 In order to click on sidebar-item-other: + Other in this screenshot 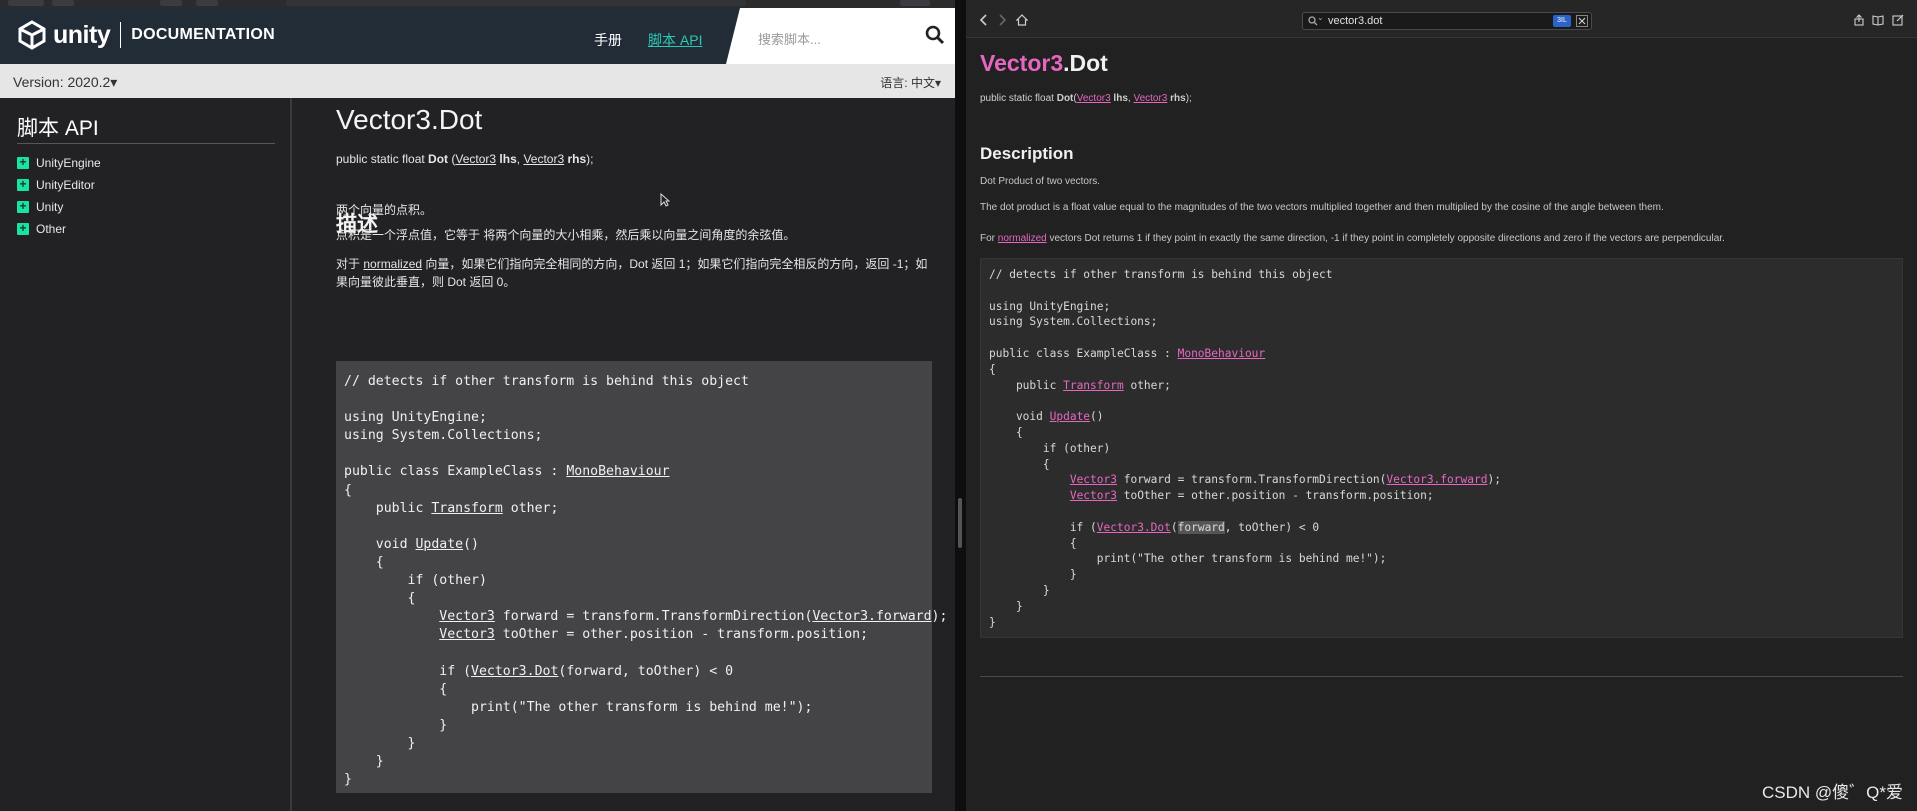, I will do `click(41, 229)`.